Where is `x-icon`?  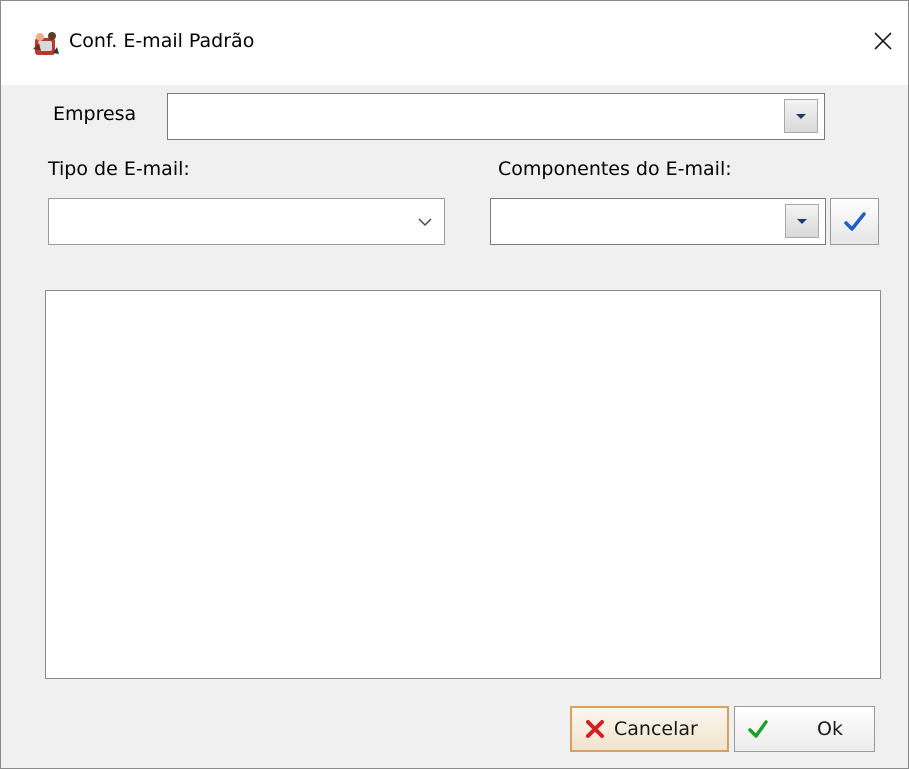
x-icon is located at coordinates (595, 729).